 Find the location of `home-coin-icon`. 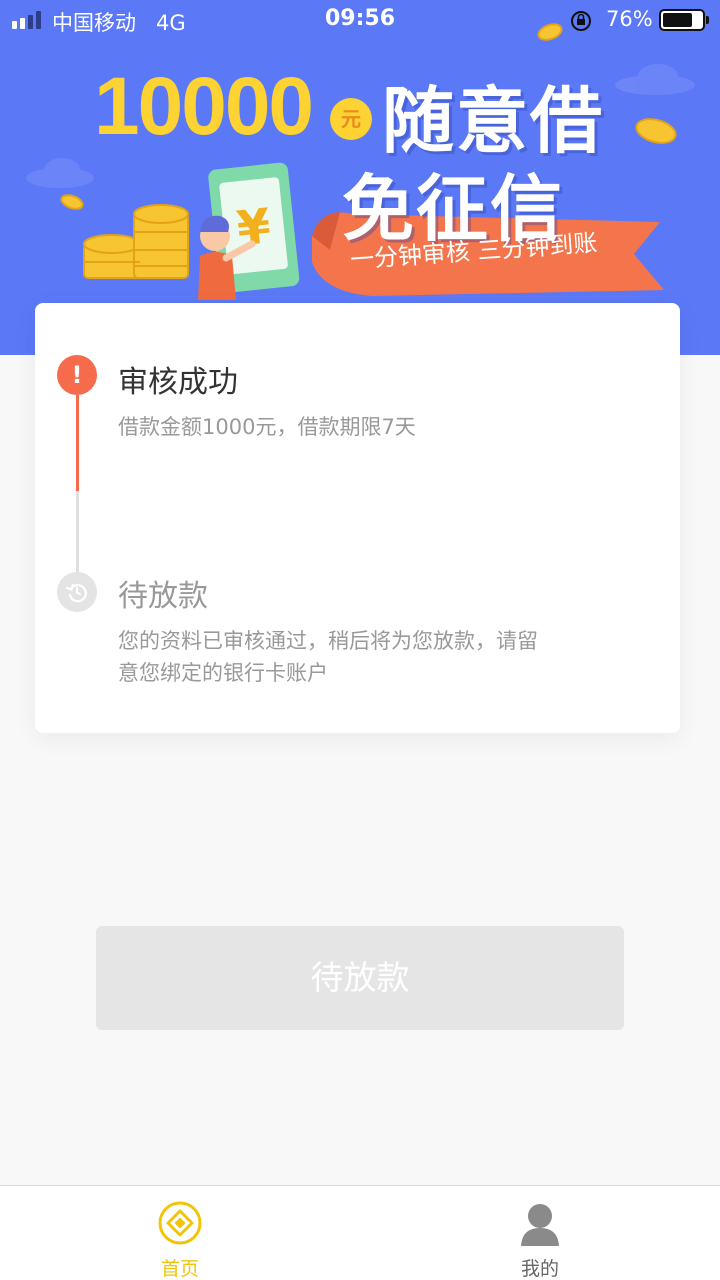

home-coin-icon is located at coordinates (180, 1223).